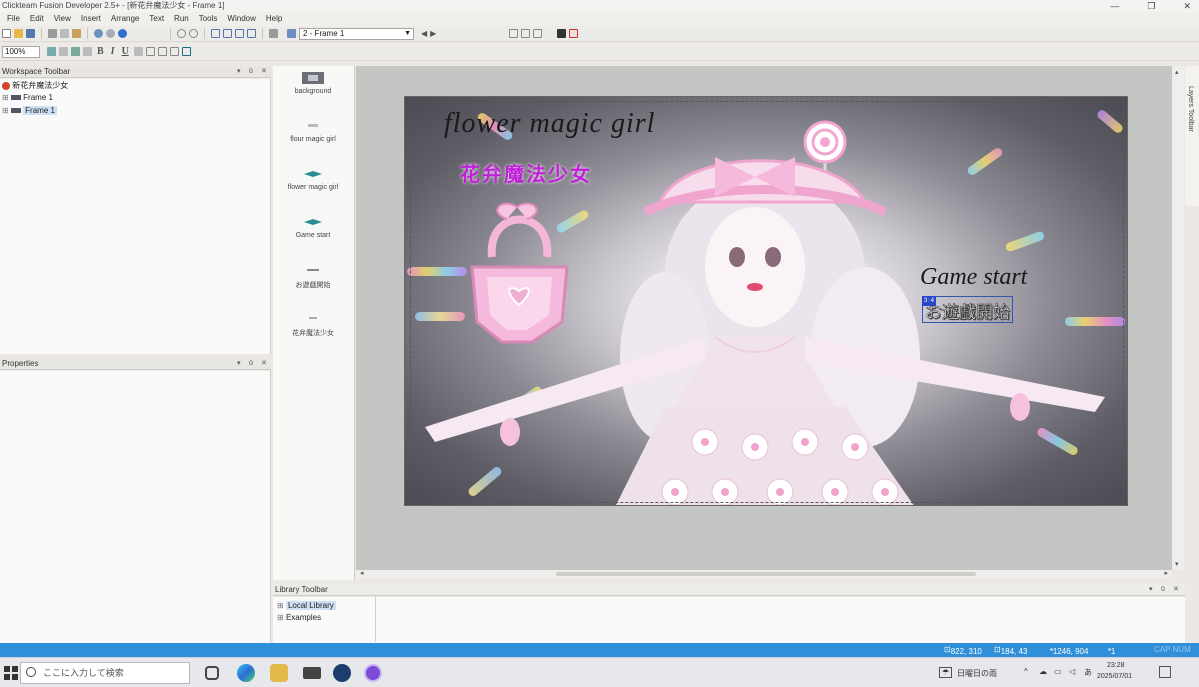 The height and width of the screenshot is (687, 1199). What do you see at coordinates (156, 19) in the screenshot?
I see `menu-text: Text` at bounding box center [156, 19].